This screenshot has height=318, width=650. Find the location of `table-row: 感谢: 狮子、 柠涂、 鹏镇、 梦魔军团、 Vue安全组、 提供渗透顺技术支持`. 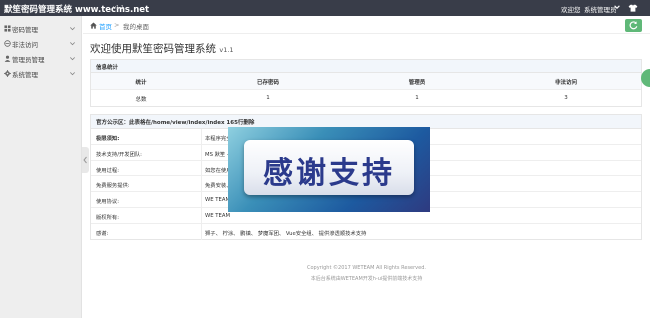

table-row: 感谢: 狮子、 柠涂、 鹏镇、 梦魔军团、 Vue安全组、 提供渗透顺技术支持 is located at coordinates (366, 231).